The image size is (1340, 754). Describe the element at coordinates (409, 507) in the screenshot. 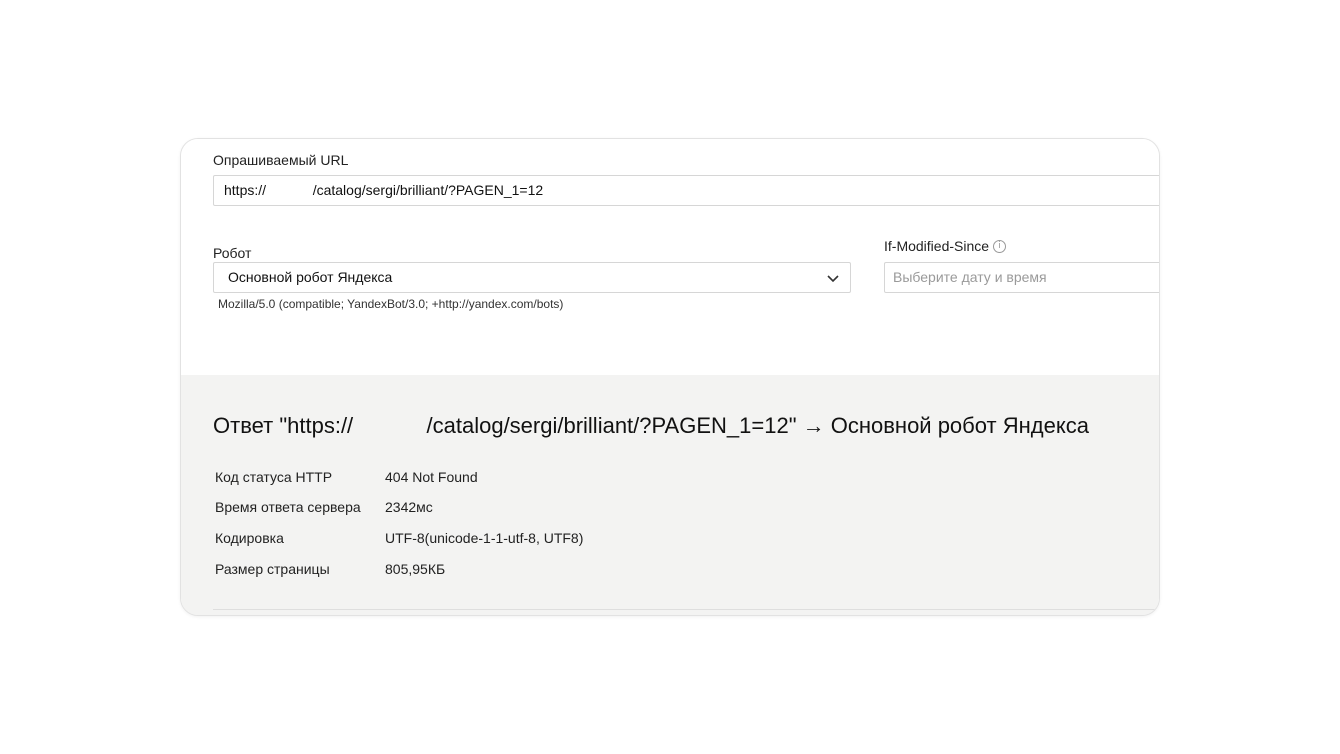

I see `result-value: 2342мс` at that location.